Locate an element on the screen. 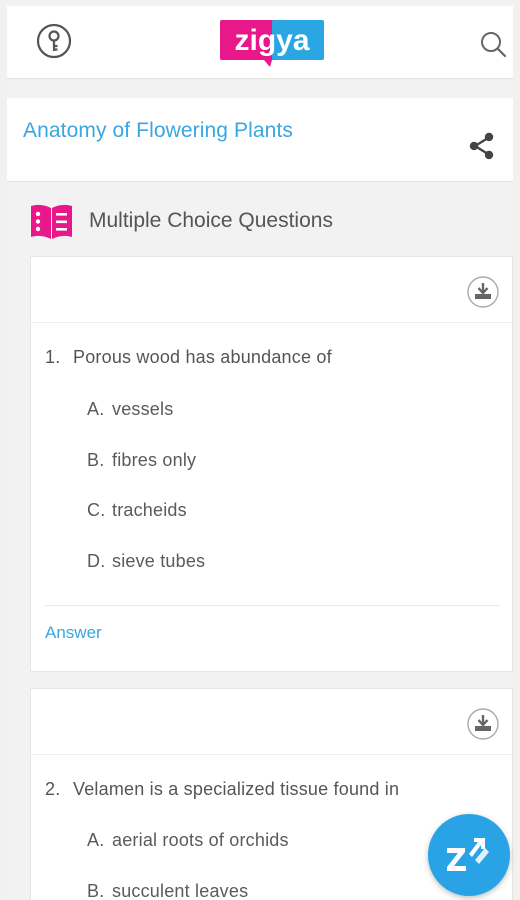 This screenshot has height=900, width=520. question-text: 1. Porous wood has abundance of is located at coordinates (188, 357).